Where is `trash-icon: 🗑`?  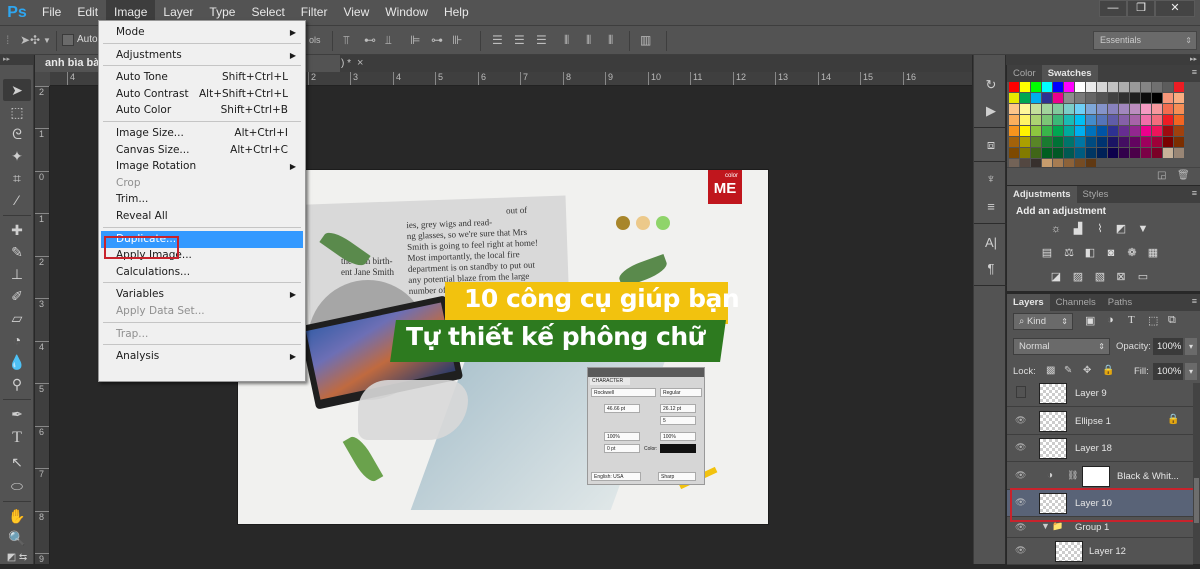 trash-icon: 🗑 is located at coordinates (1183, 175).